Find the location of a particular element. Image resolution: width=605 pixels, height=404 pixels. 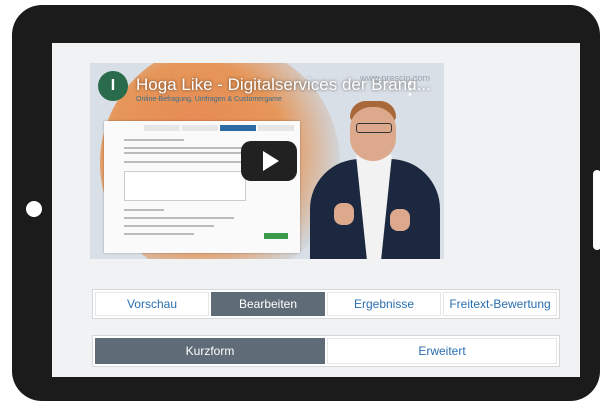

doc-submit is located at coordinates (276, 236).